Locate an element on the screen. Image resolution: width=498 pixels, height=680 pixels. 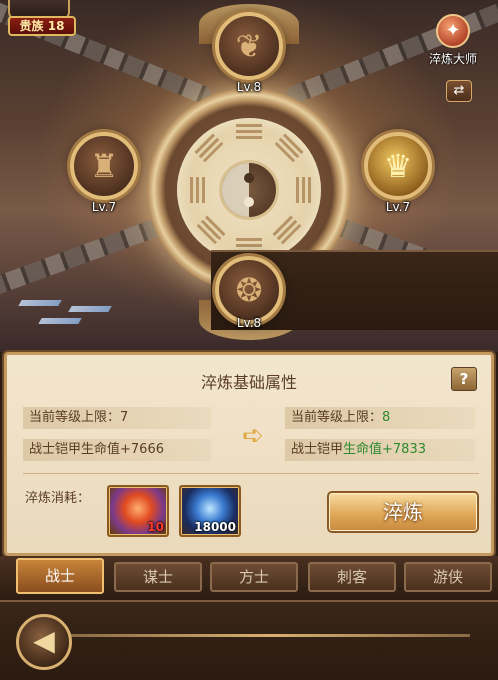
equip-slot-top: ❦ Lv.8 is located at coordinates (249, 51).